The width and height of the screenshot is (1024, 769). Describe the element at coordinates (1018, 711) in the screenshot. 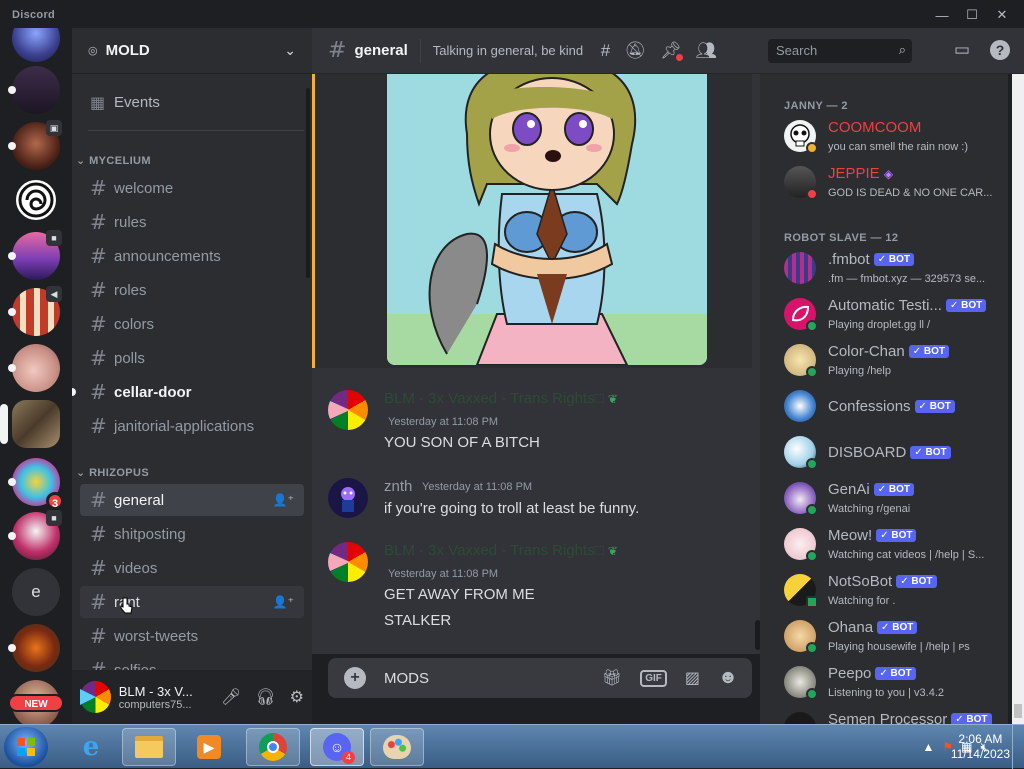

I see `scrollbar-thumb` at that location.